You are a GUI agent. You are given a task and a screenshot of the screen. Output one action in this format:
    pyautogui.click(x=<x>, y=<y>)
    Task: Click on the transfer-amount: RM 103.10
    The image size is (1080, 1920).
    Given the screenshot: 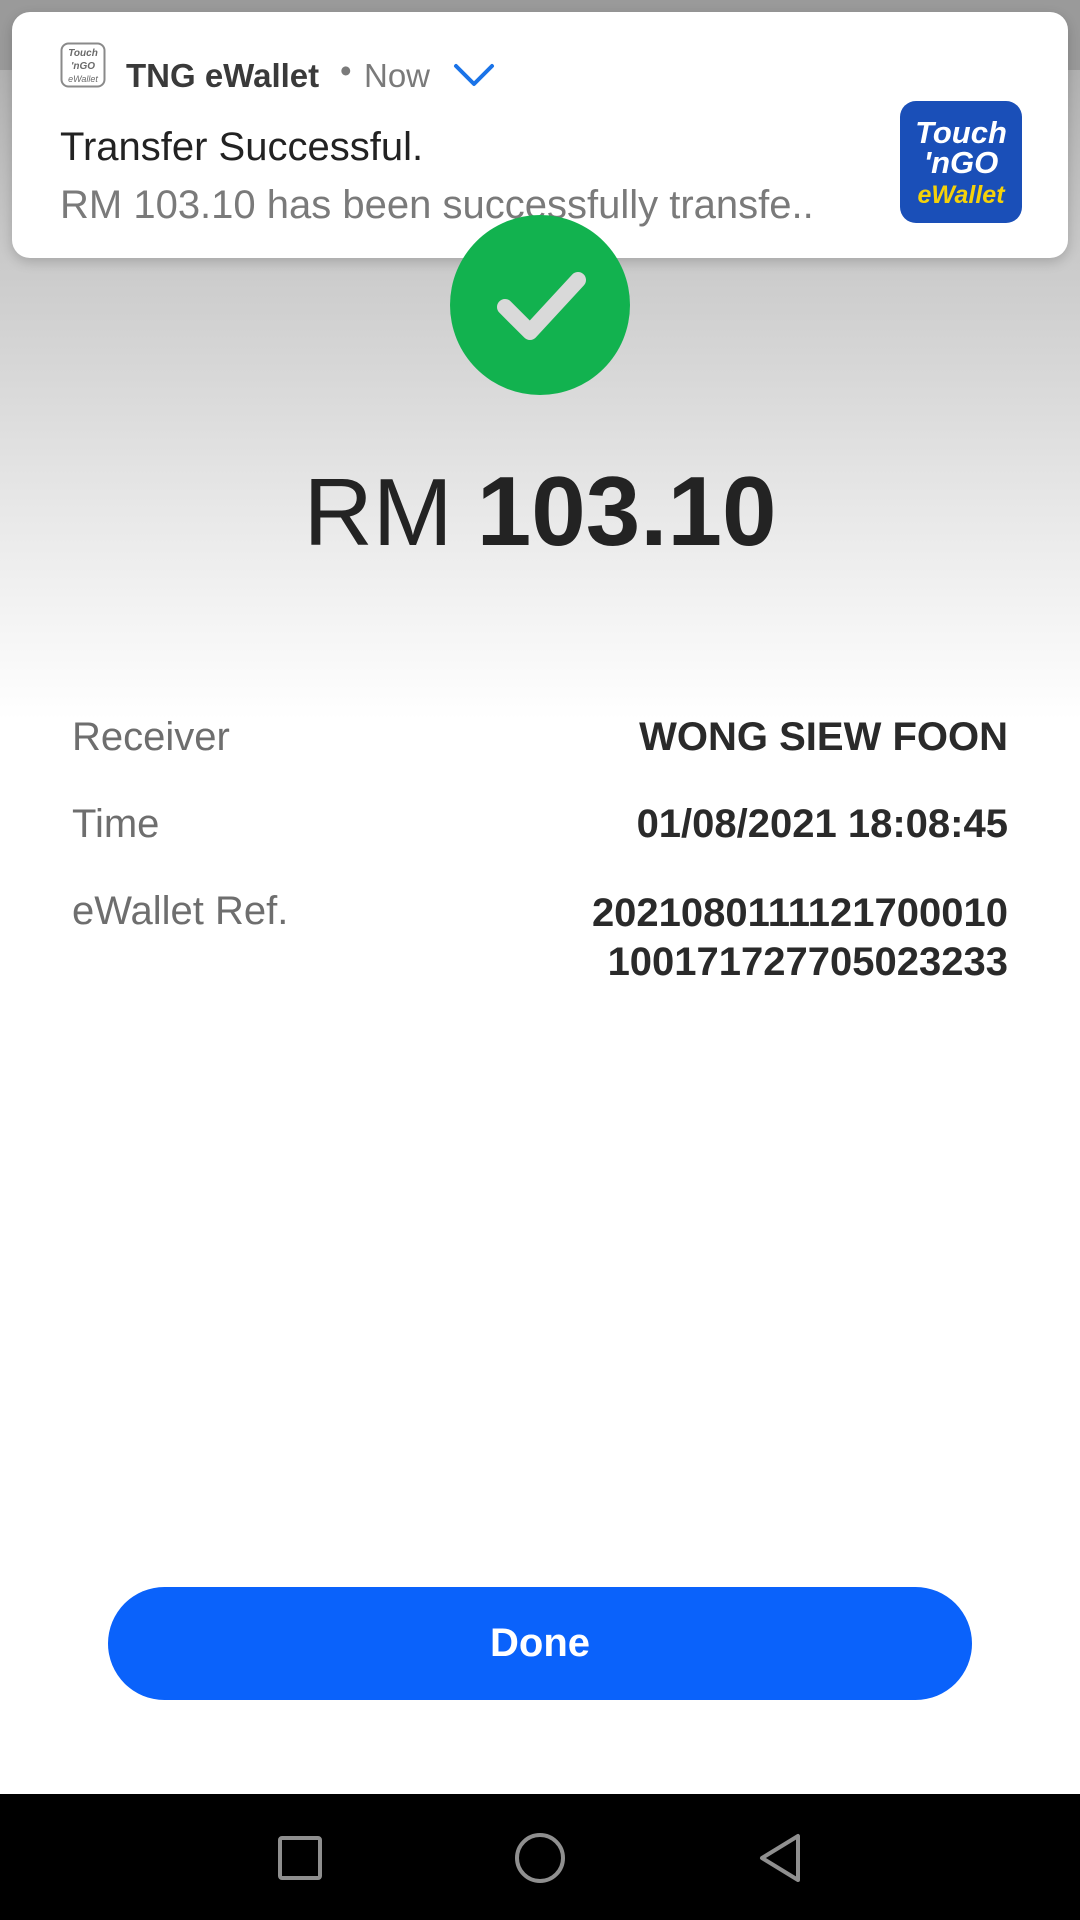 What is the action you would take?
    pyautogui.click(x=540, y=511)
    